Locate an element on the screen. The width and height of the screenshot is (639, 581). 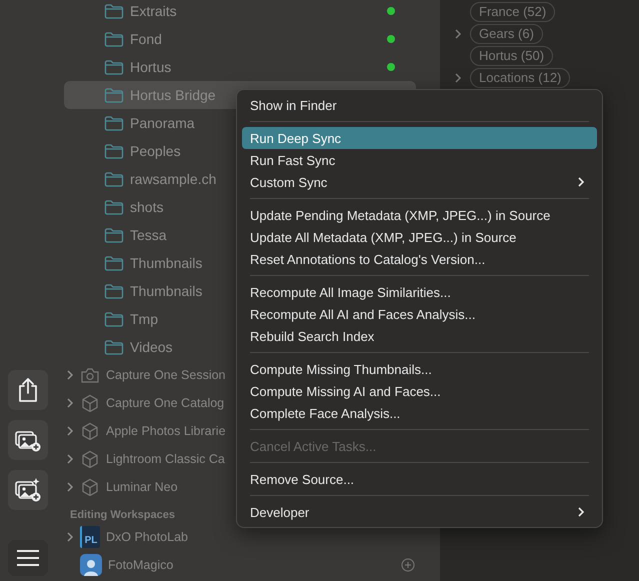
workspace-name: DxO PhotoLab is located at coordinates (147, 537).